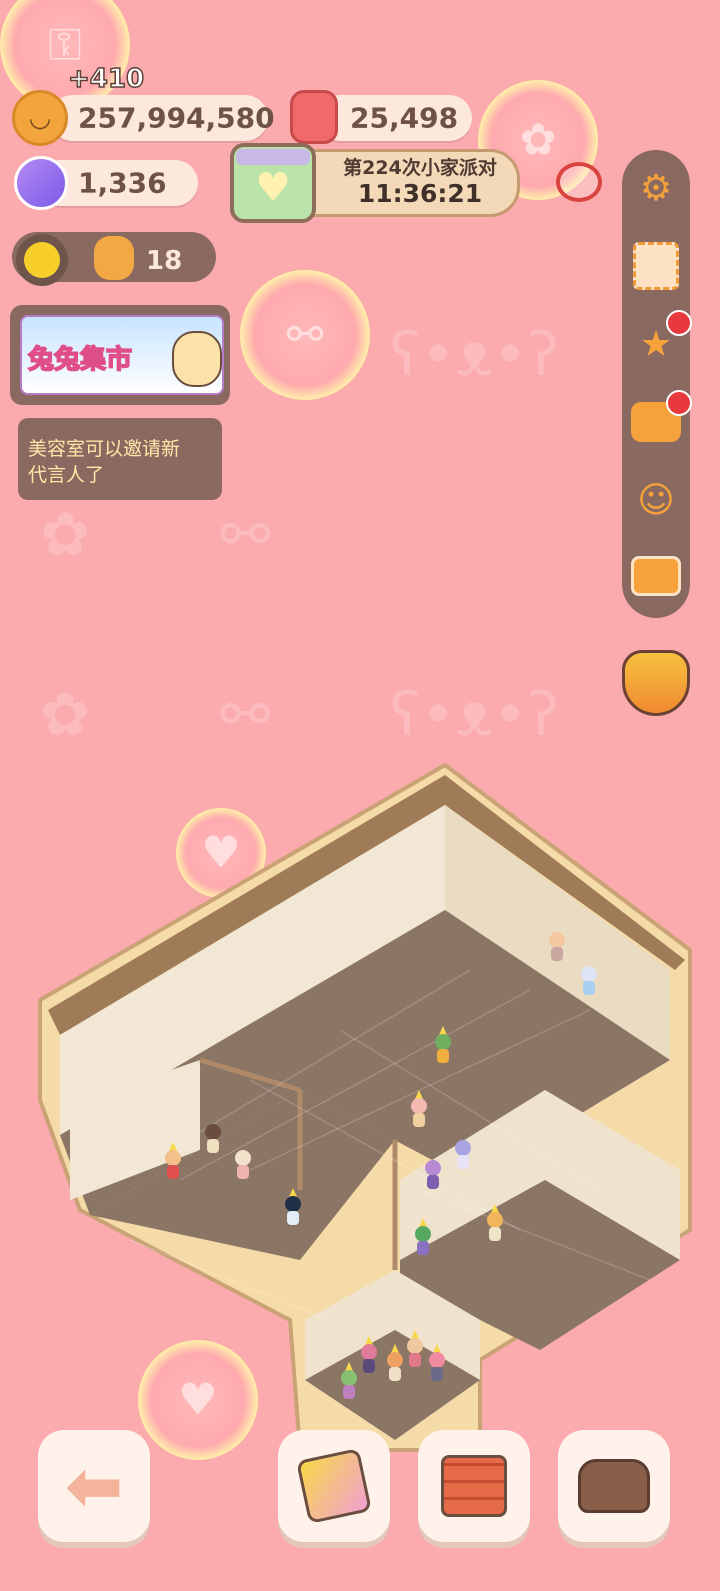  What do you see at coordinates (656, 188) in the screenshot?
I see `gear-icon: ⚙` at bounding box center [656, 188].